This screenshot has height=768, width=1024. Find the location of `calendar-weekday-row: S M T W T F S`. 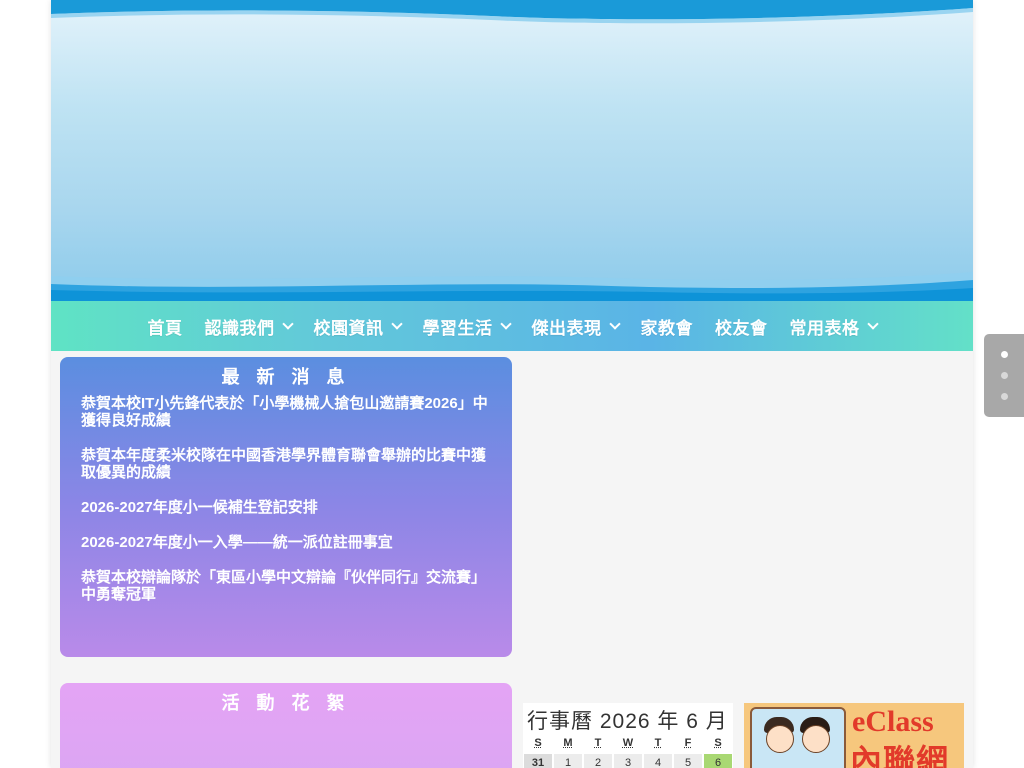

calendar-weekday-row: S M T W T F S is located at coordinates (628, 743).